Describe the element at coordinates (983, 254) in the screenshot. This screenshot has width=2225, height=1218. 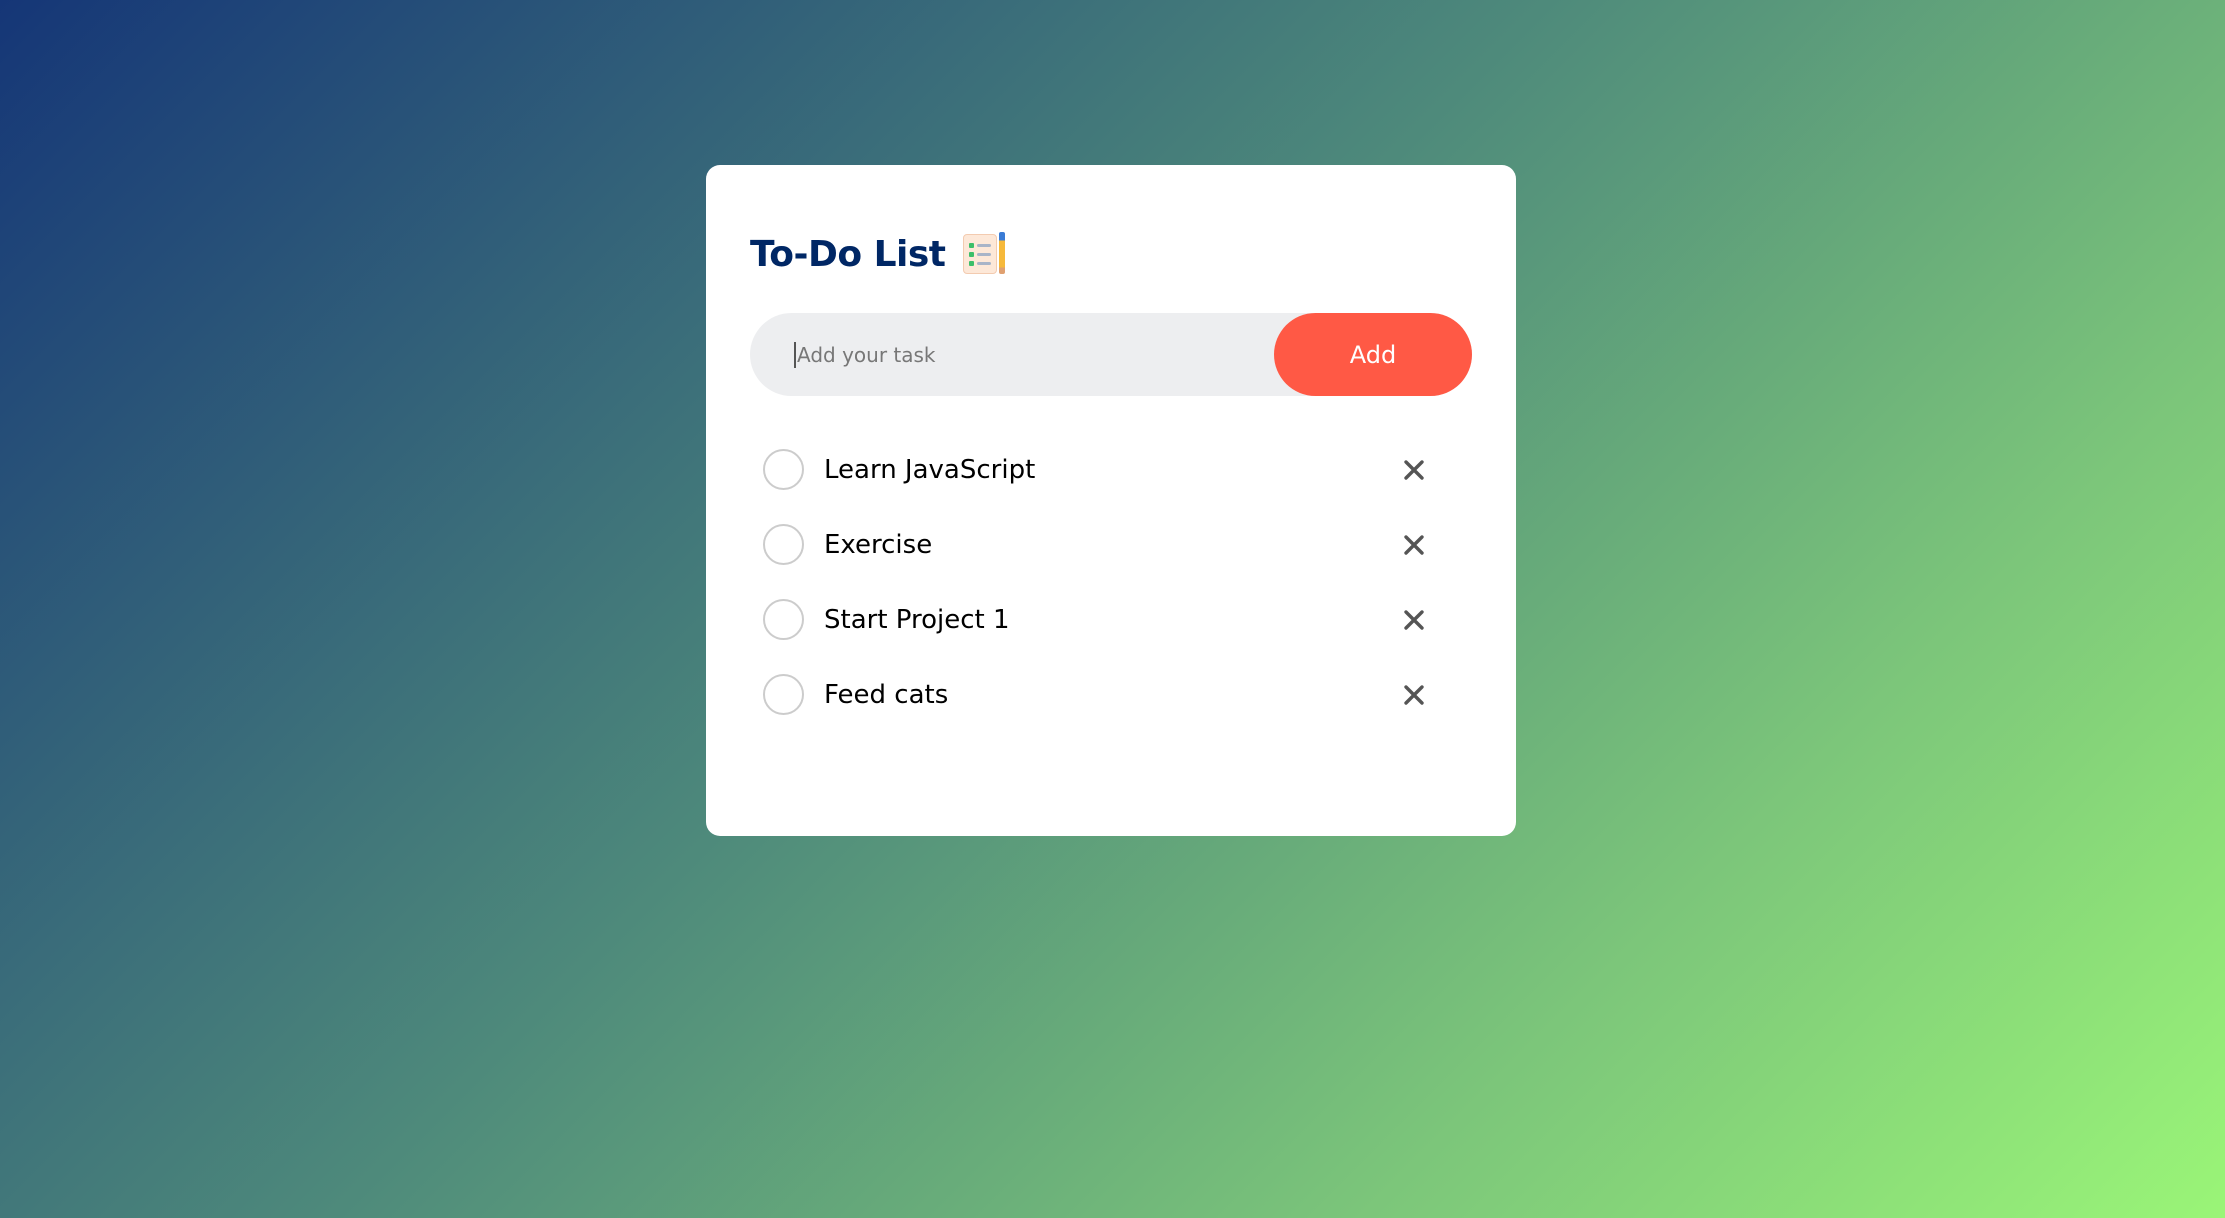
I see `notepad-pencil-icon` at that location.